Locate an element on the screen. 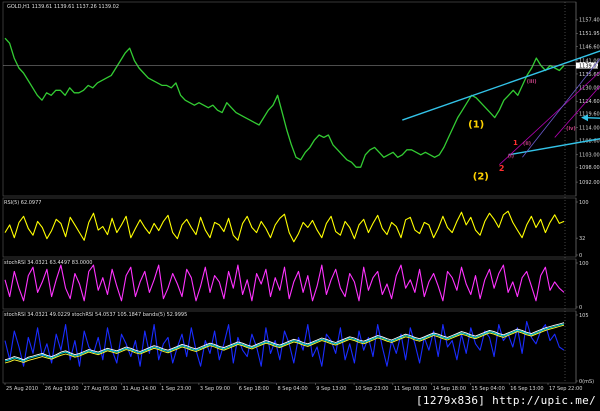 This screenshot has width=600, height=411. y-tick-label: 1124.60 is located at coordinates (589, 102).